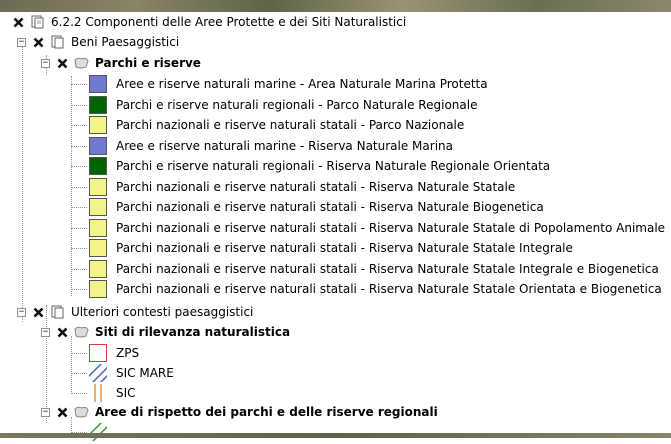 The width and height of the screenshot is (671, 444). Describe the element at coordinates (98, 393) in the screenshot. I see `sic-lines-swatch` at that location.